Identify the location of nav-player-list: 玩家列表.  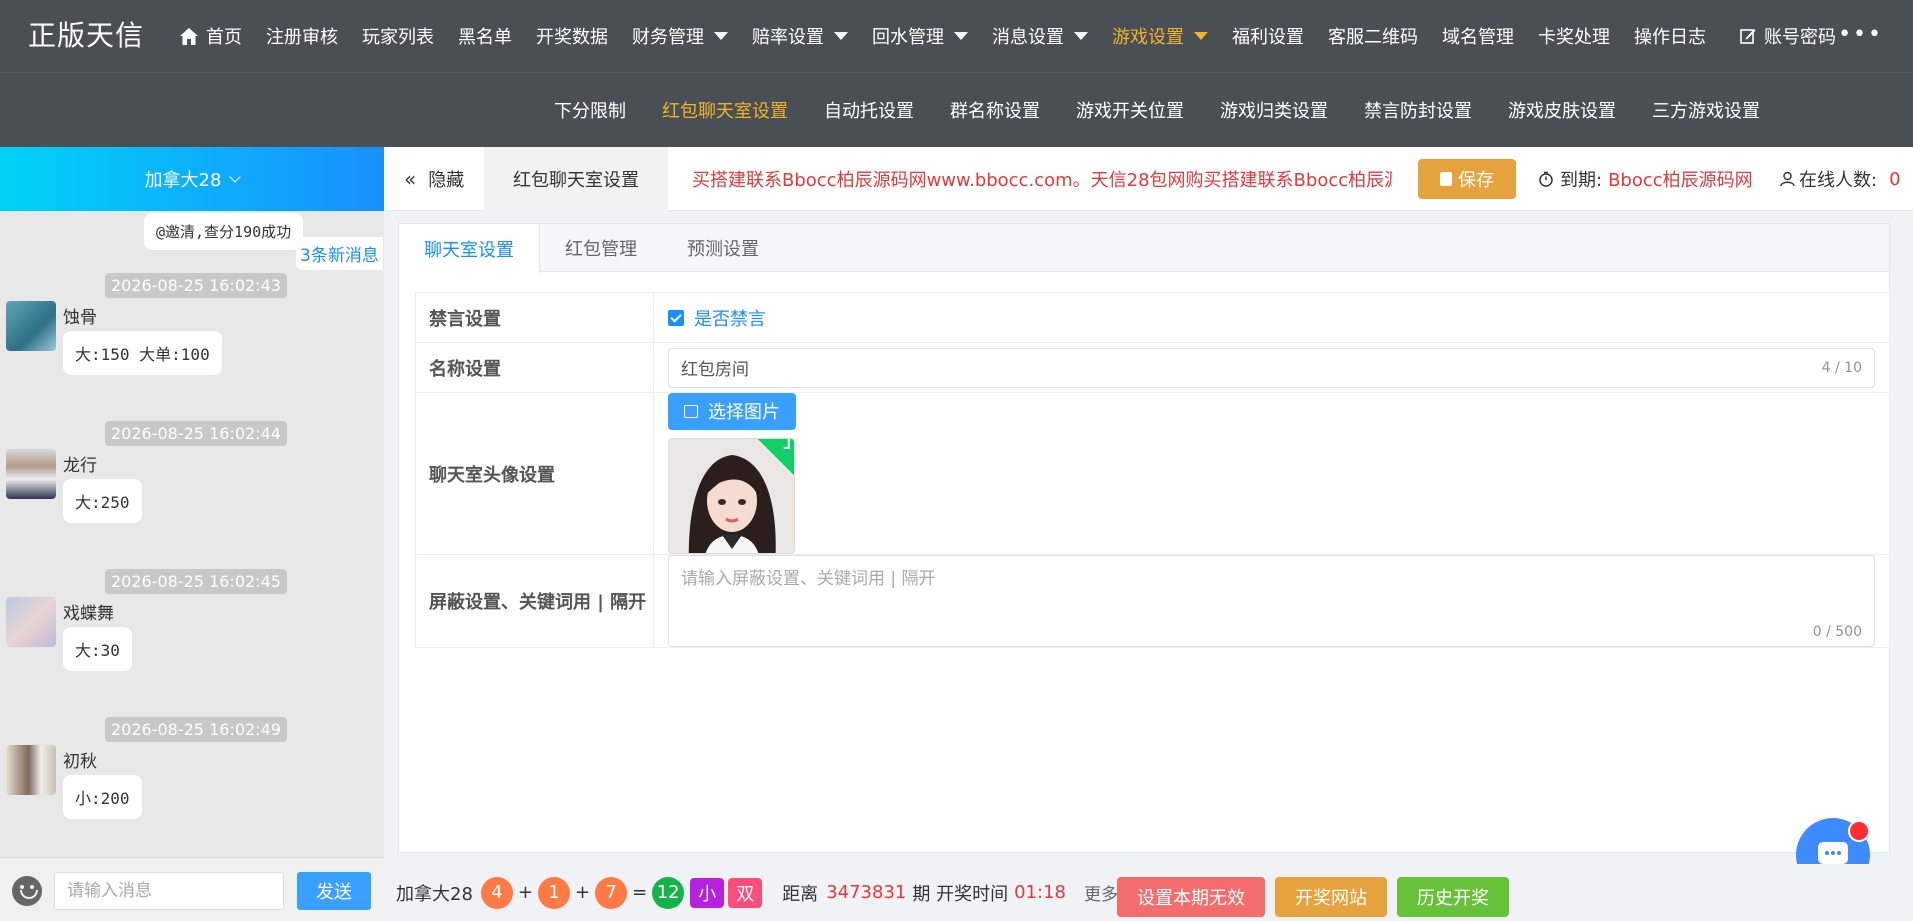
(398, 36).